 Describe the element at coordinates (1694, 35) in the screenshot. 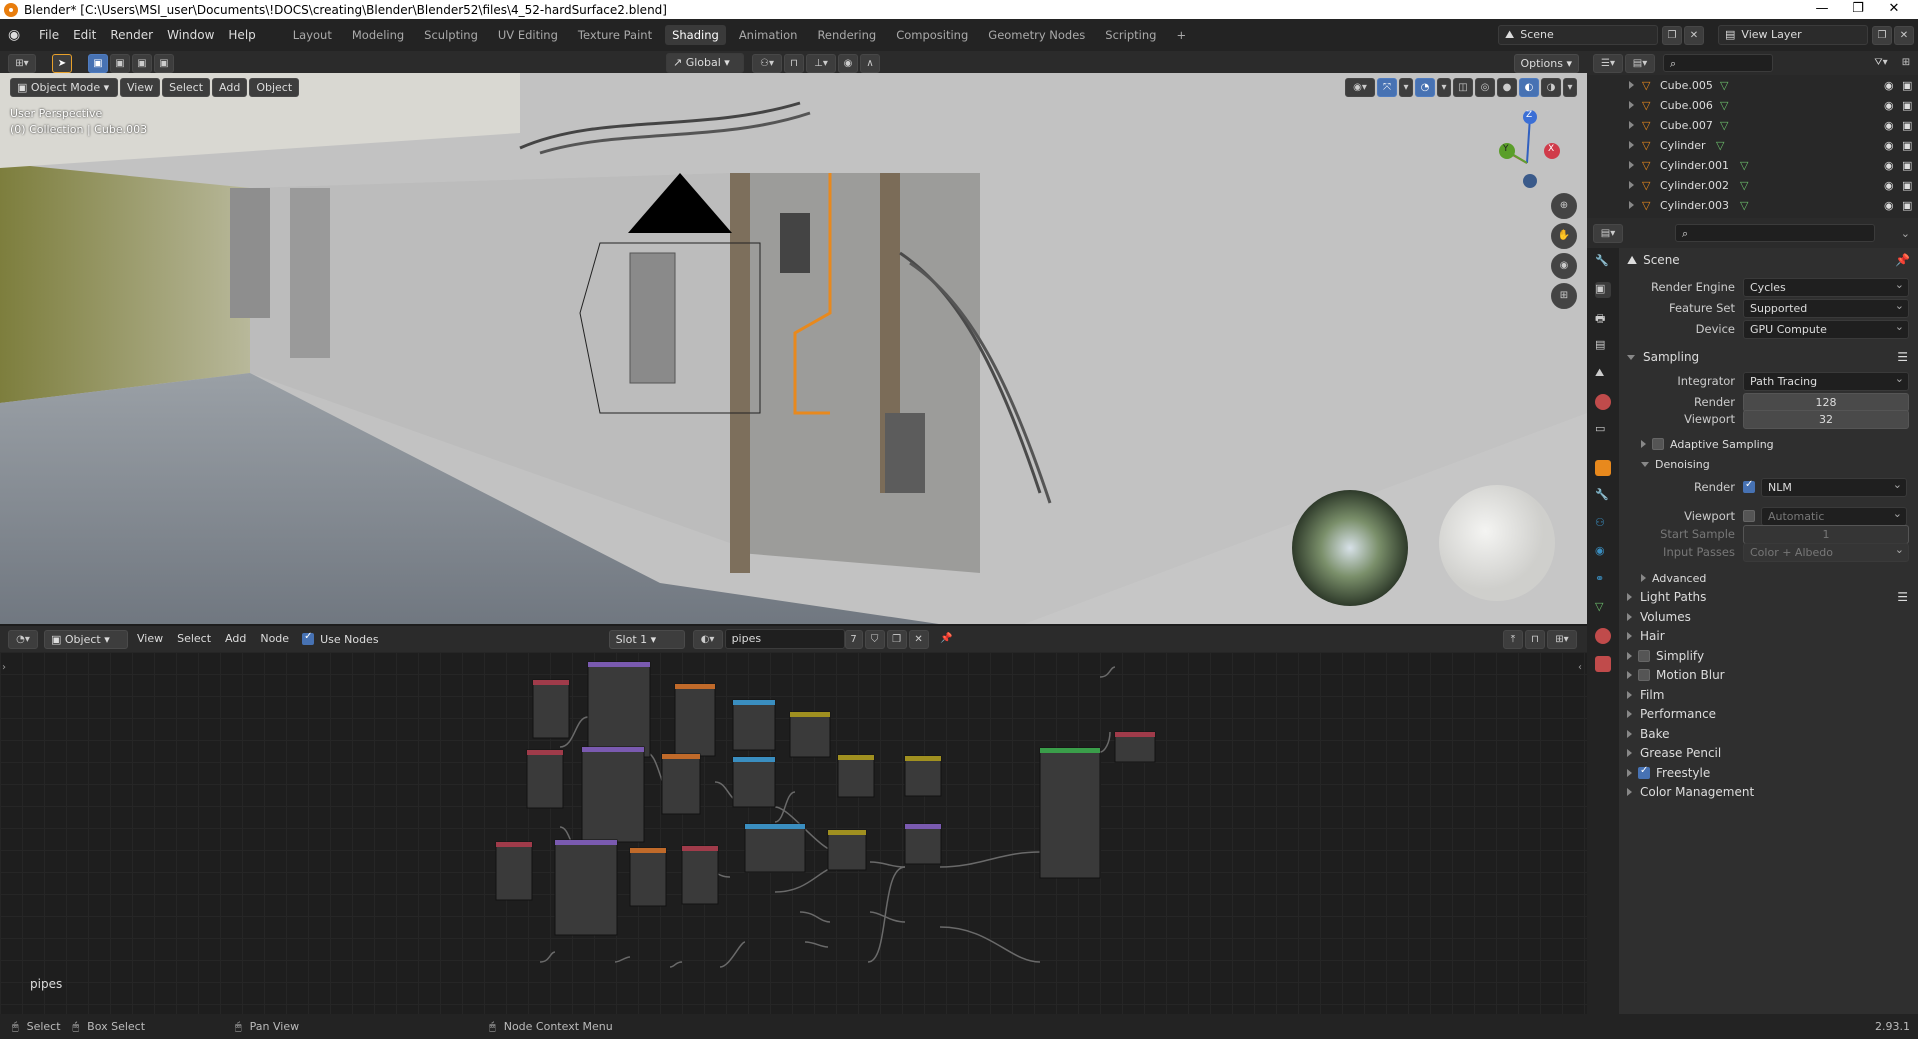

I see `delete-scene-icon: ✕` at that location.